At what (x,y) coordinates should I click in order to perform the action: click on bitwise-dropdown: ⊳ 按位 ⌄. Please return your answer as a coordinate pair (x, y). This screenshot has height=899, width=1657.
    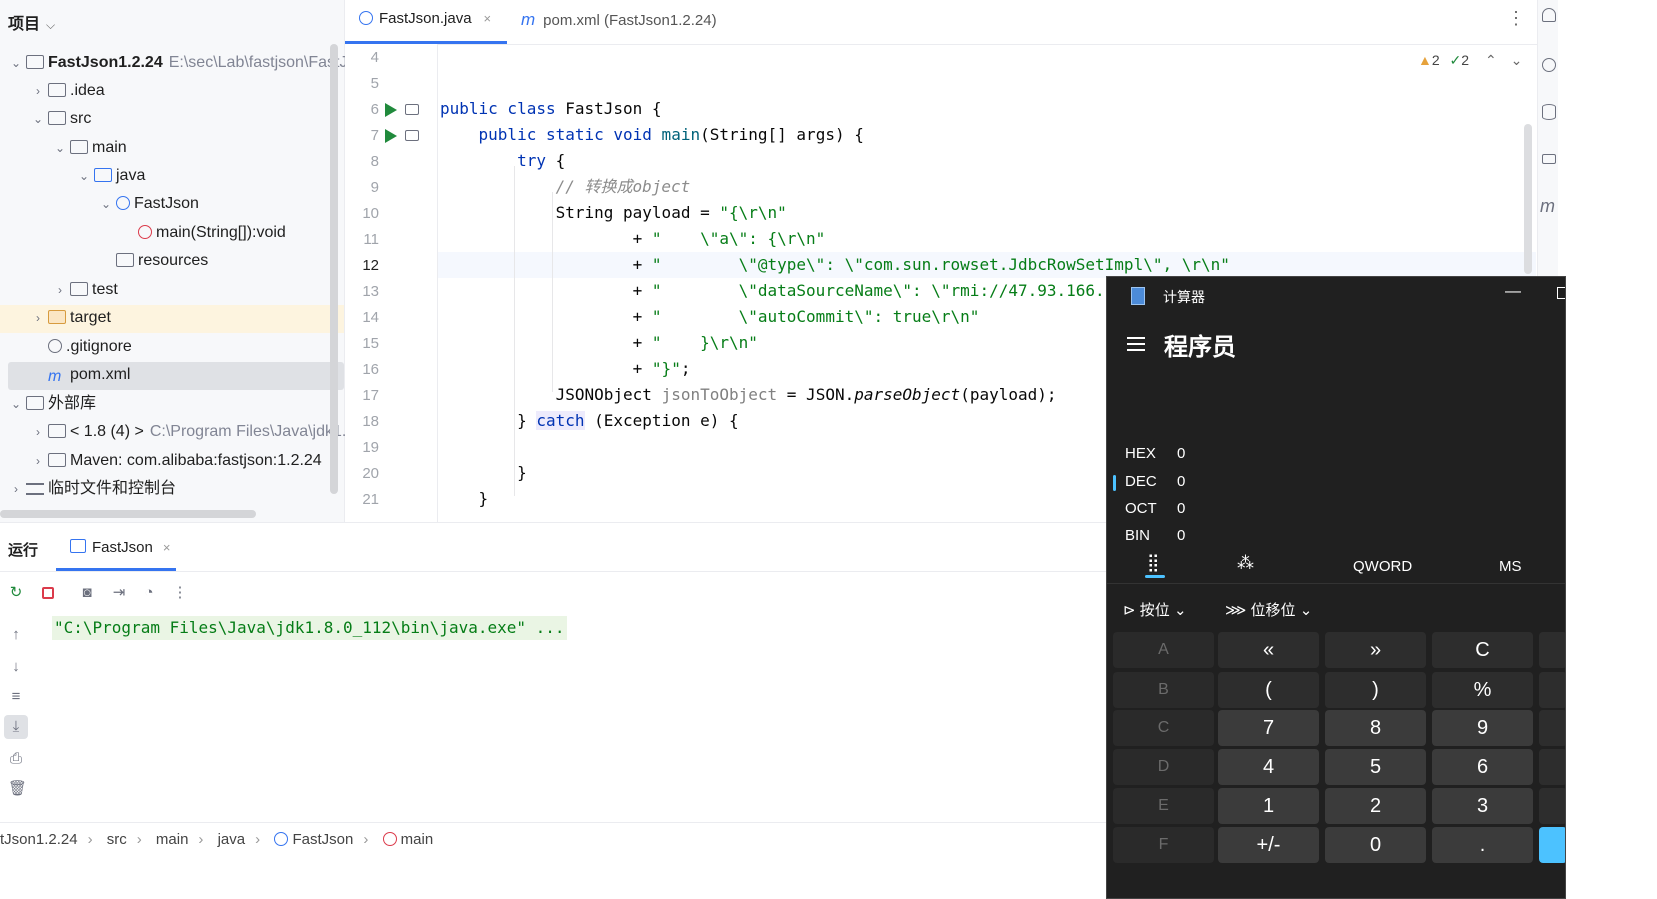
    Looking at the image, I should click on (1155, 609).